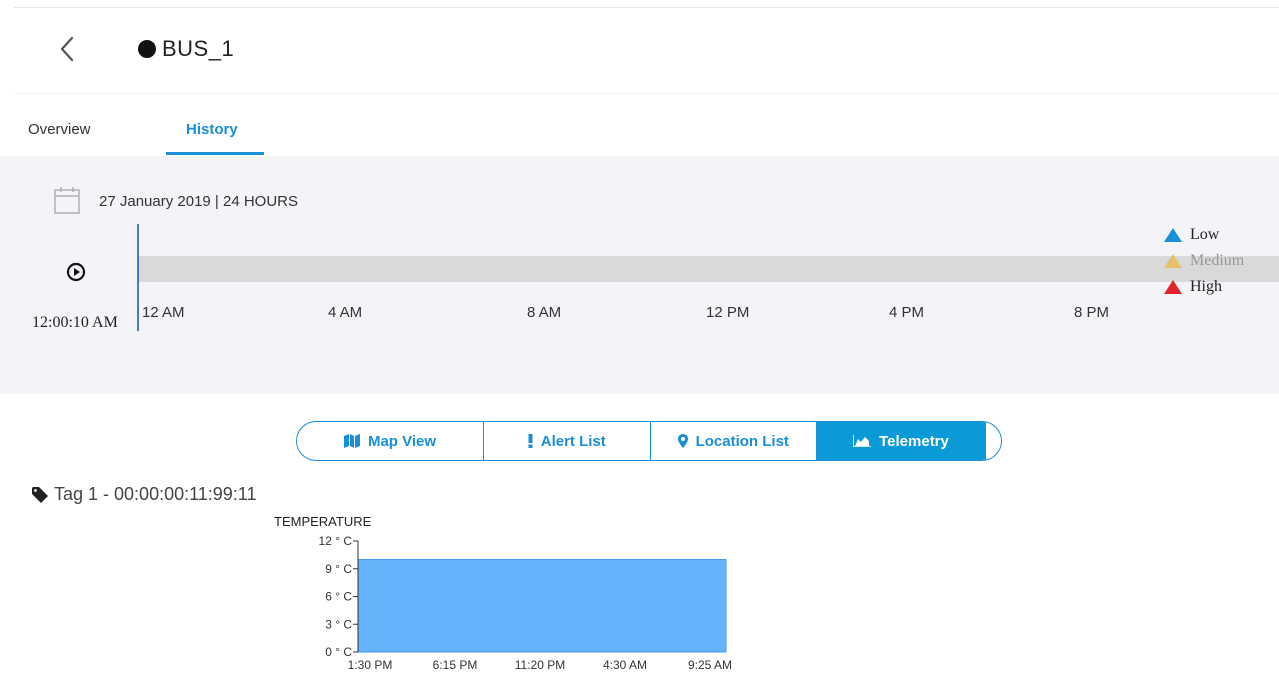  Describe the element at coordinates (914, 441) in the screenshot. I see `telemetry-label: Telemetry` at that location.